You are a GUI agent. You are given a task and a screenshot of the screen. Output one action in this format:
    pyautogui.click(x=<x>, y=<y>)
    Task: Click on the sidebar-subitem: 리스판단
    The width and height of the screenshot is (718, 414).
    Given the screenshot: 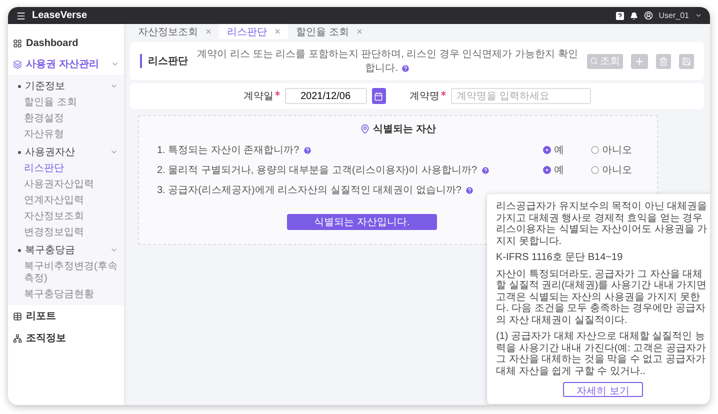 What is the action you would take?
    pyautogui.click(x=66, y=169)
    